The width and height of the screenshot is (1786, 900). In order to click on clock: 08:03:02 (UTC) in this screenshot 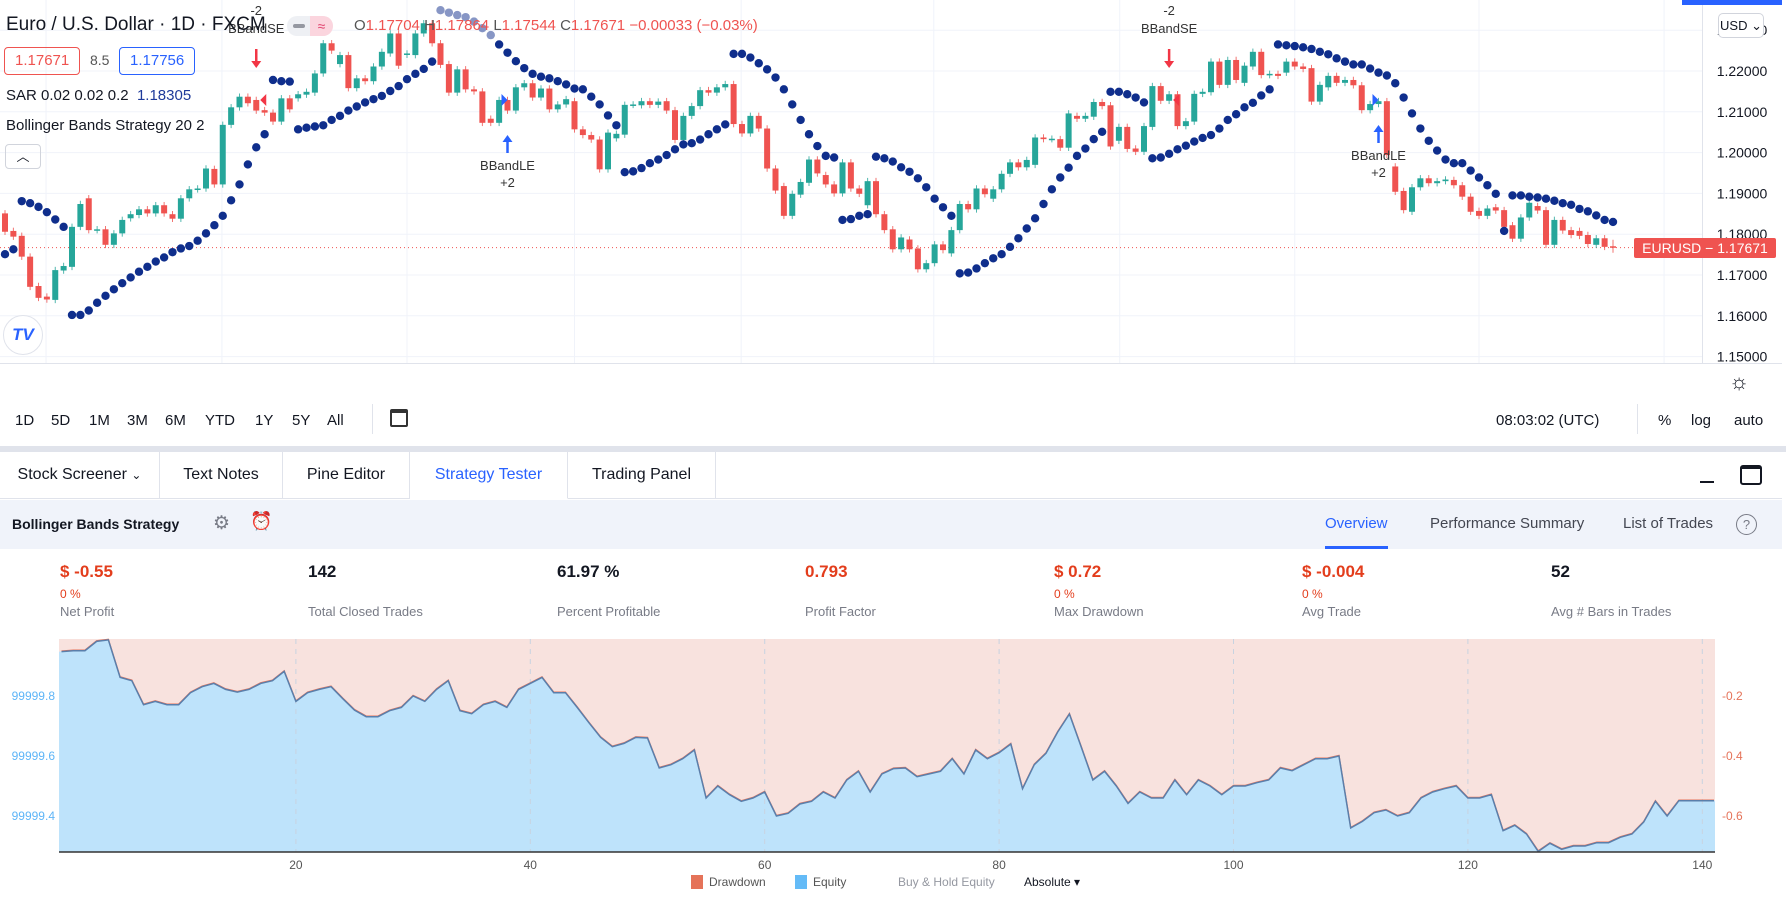, I will do `click(1547, 420)`.